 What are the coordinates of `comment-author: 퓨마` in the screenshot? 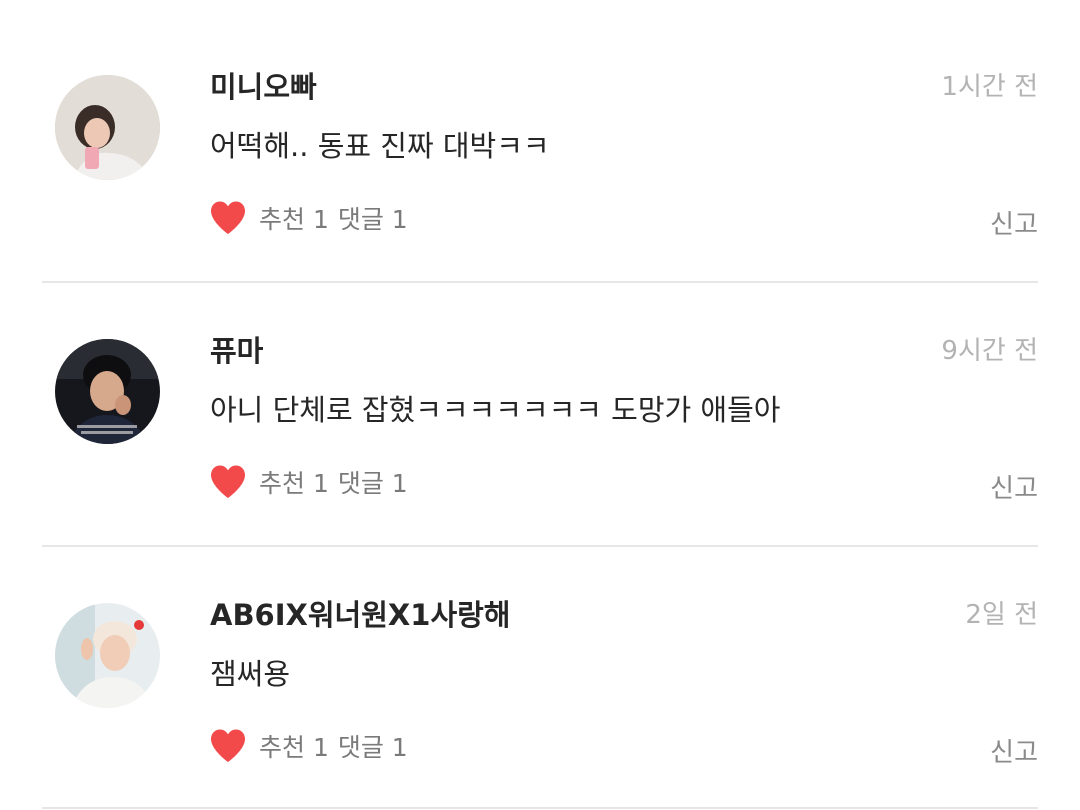 It's located at (236, 349).